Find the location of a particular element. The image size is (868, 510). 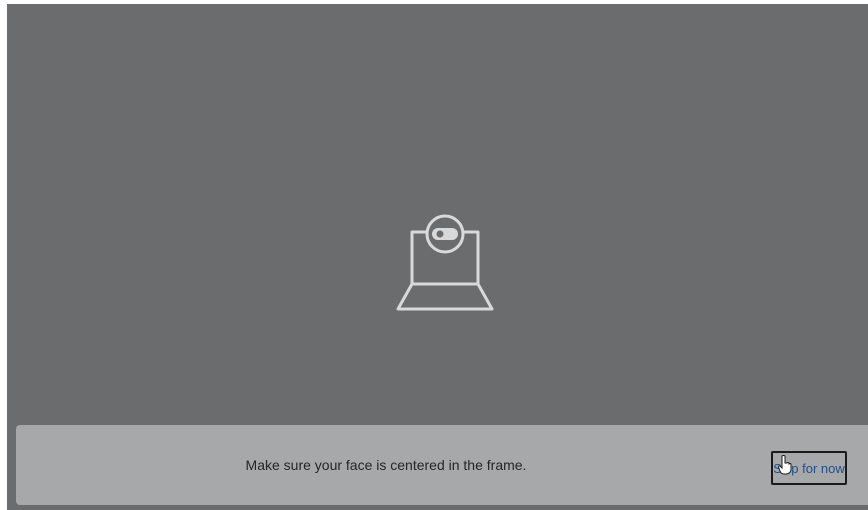

laptop-webcam-icon is located at coordinates (445, 262).